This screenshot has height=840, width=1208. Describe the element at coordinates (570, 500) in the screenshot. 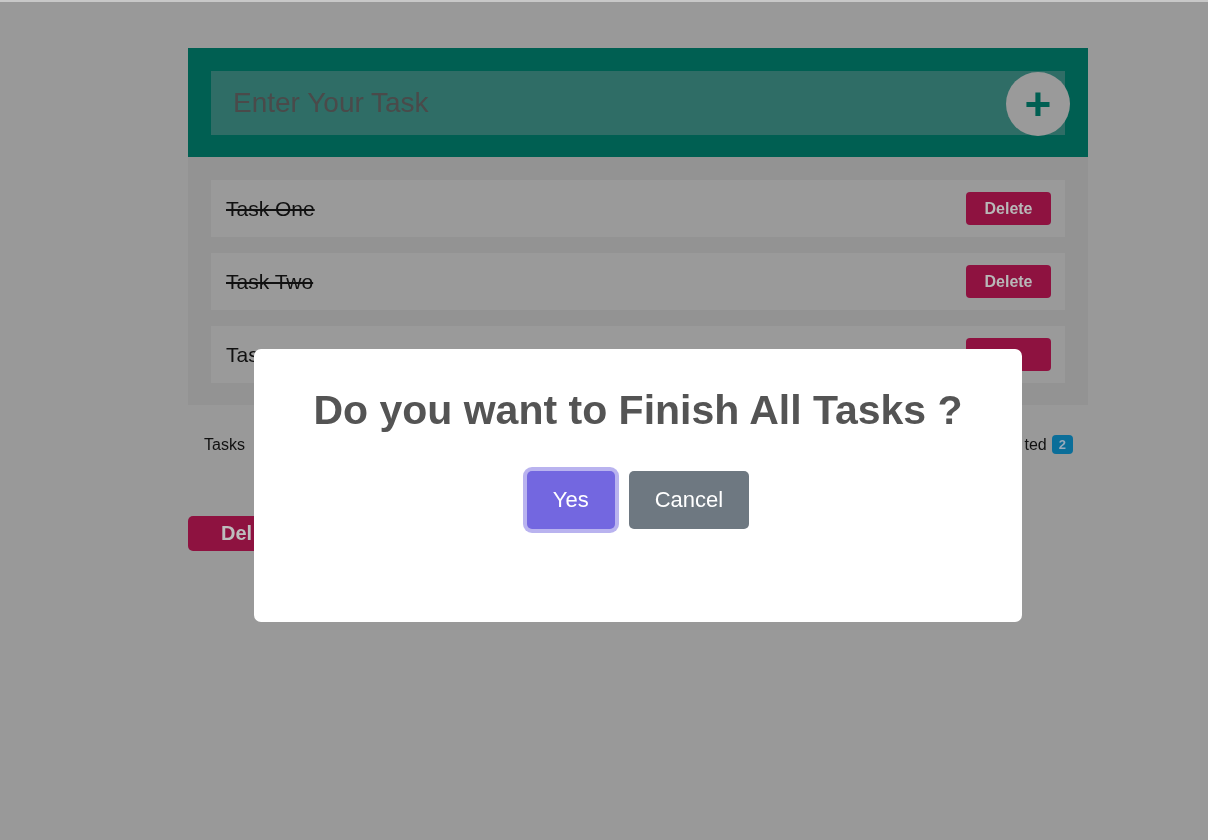

I see `confirm-button: Yes` at that location.